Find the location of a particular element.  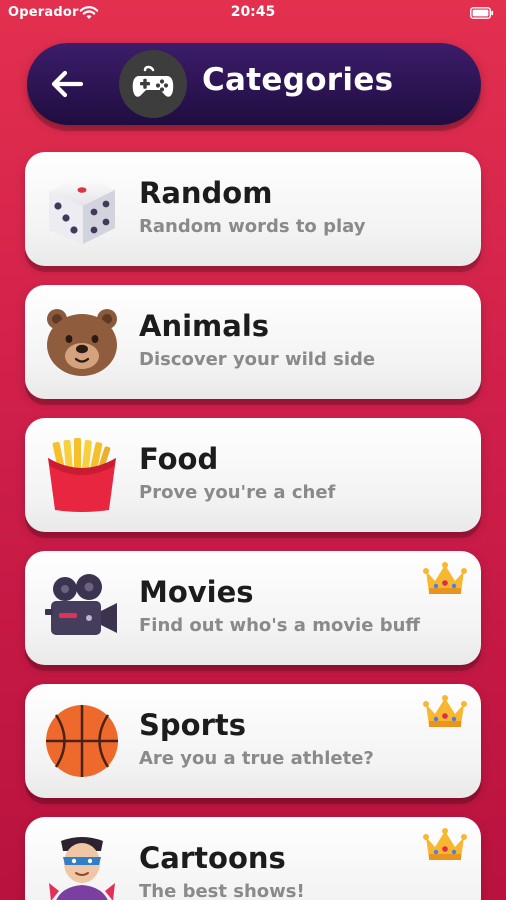

card-subtitle: The best shows! is located at coordinates (222, 890).